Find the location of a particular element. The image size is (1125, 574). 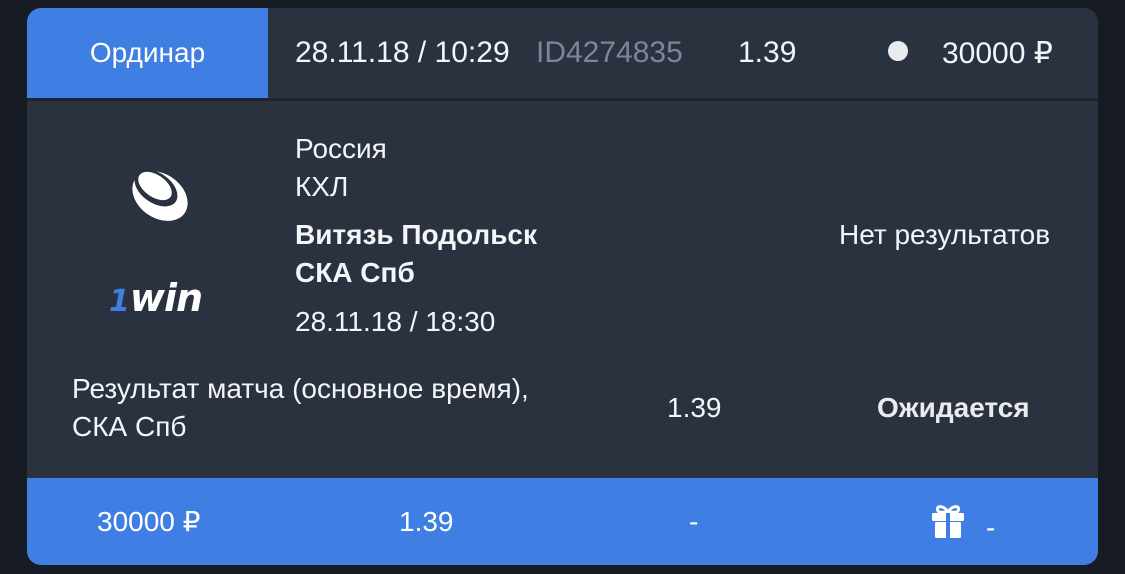

brand-logo: 1 win is located at coordinates (156, 299).